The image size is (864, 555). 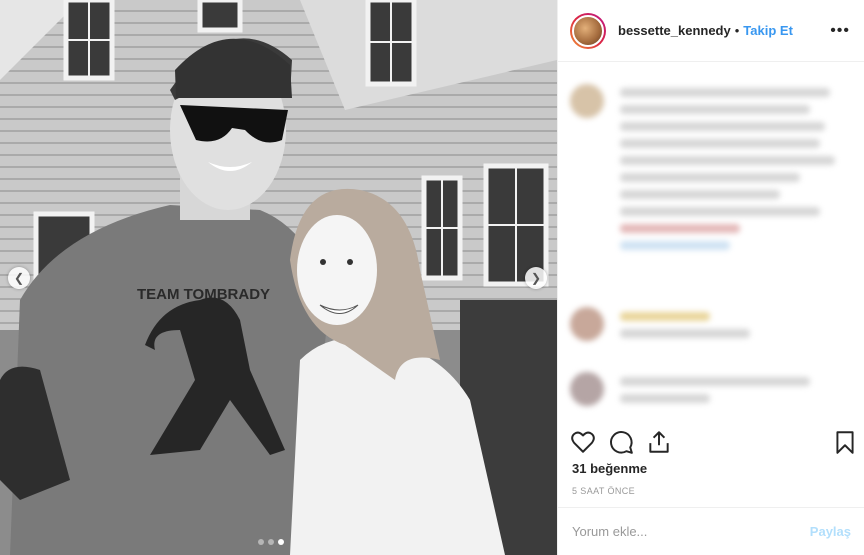 I want to click on post-comment-button: Paylaş, so click(x=830, y=531).